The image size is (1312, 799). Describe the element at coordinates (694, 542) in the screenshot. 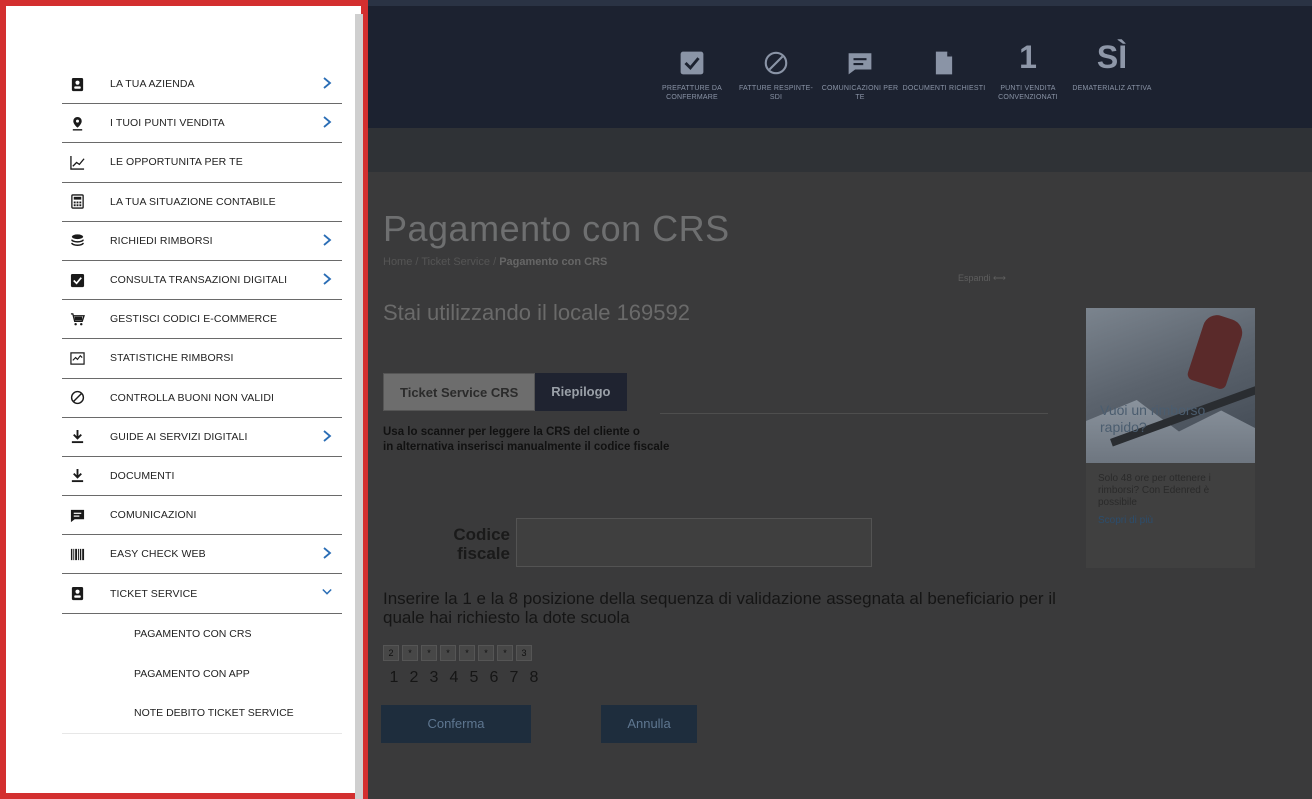

I see `codice-fiscale-input` at that location.